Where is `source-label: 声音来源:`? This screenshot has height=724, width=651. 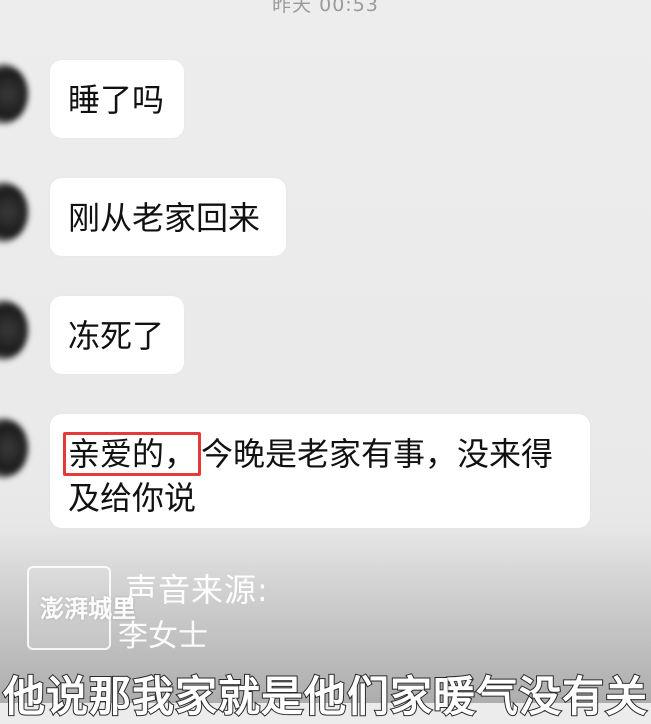 source-label: 声音来源: is located at coordinates (197, 590).